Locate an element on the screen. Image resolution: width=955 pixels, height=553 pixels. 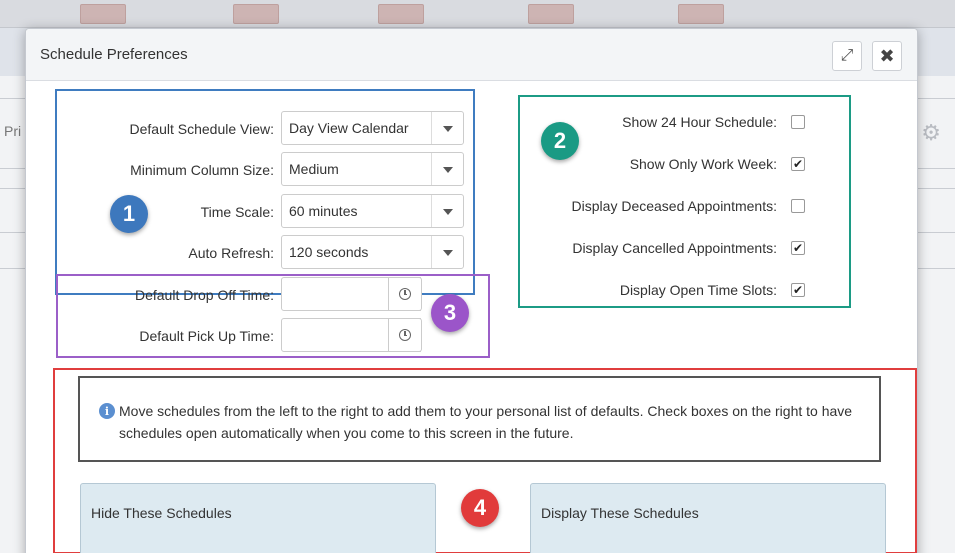
auto-refresh-select: 120 seconds is located at coordinates (372, 252).